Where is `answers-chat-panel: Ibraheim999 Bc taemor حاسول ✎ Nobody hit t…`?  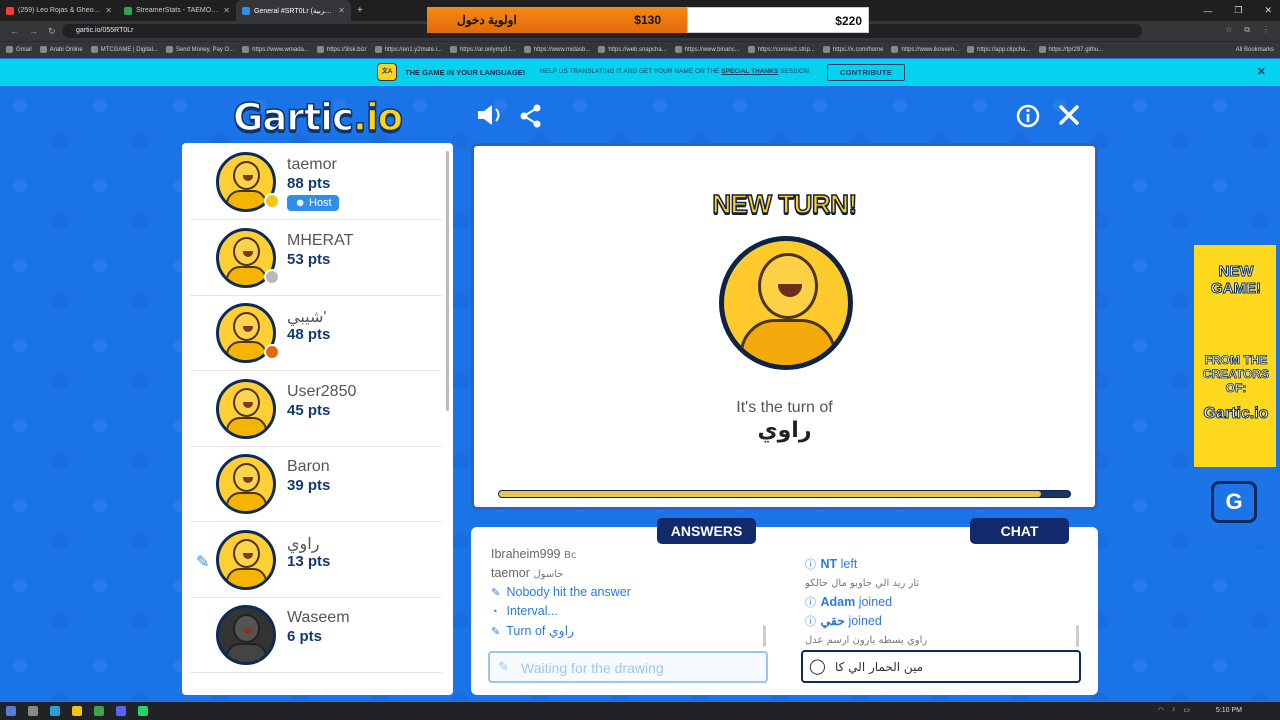 answers-chat-panel: Ibraheim999 Bc taemor حاسول ✎ Nobody hit t… is located at coordinates (784, 611).